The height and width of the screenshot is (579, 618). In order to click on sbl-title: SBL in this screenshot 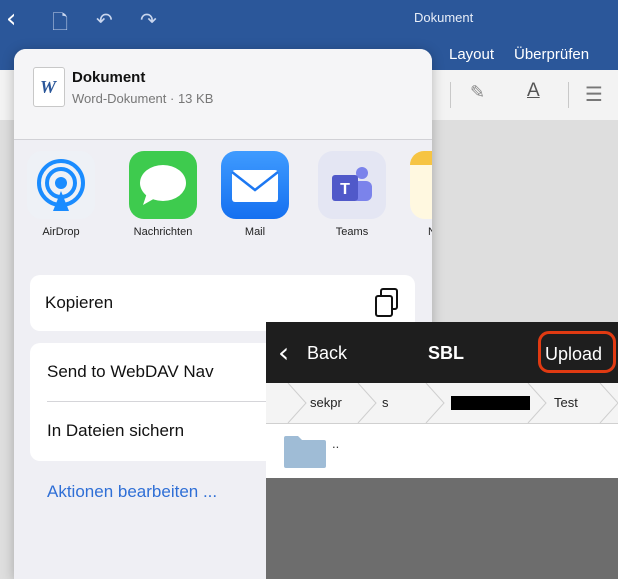, I will do `click(446, 353)`.